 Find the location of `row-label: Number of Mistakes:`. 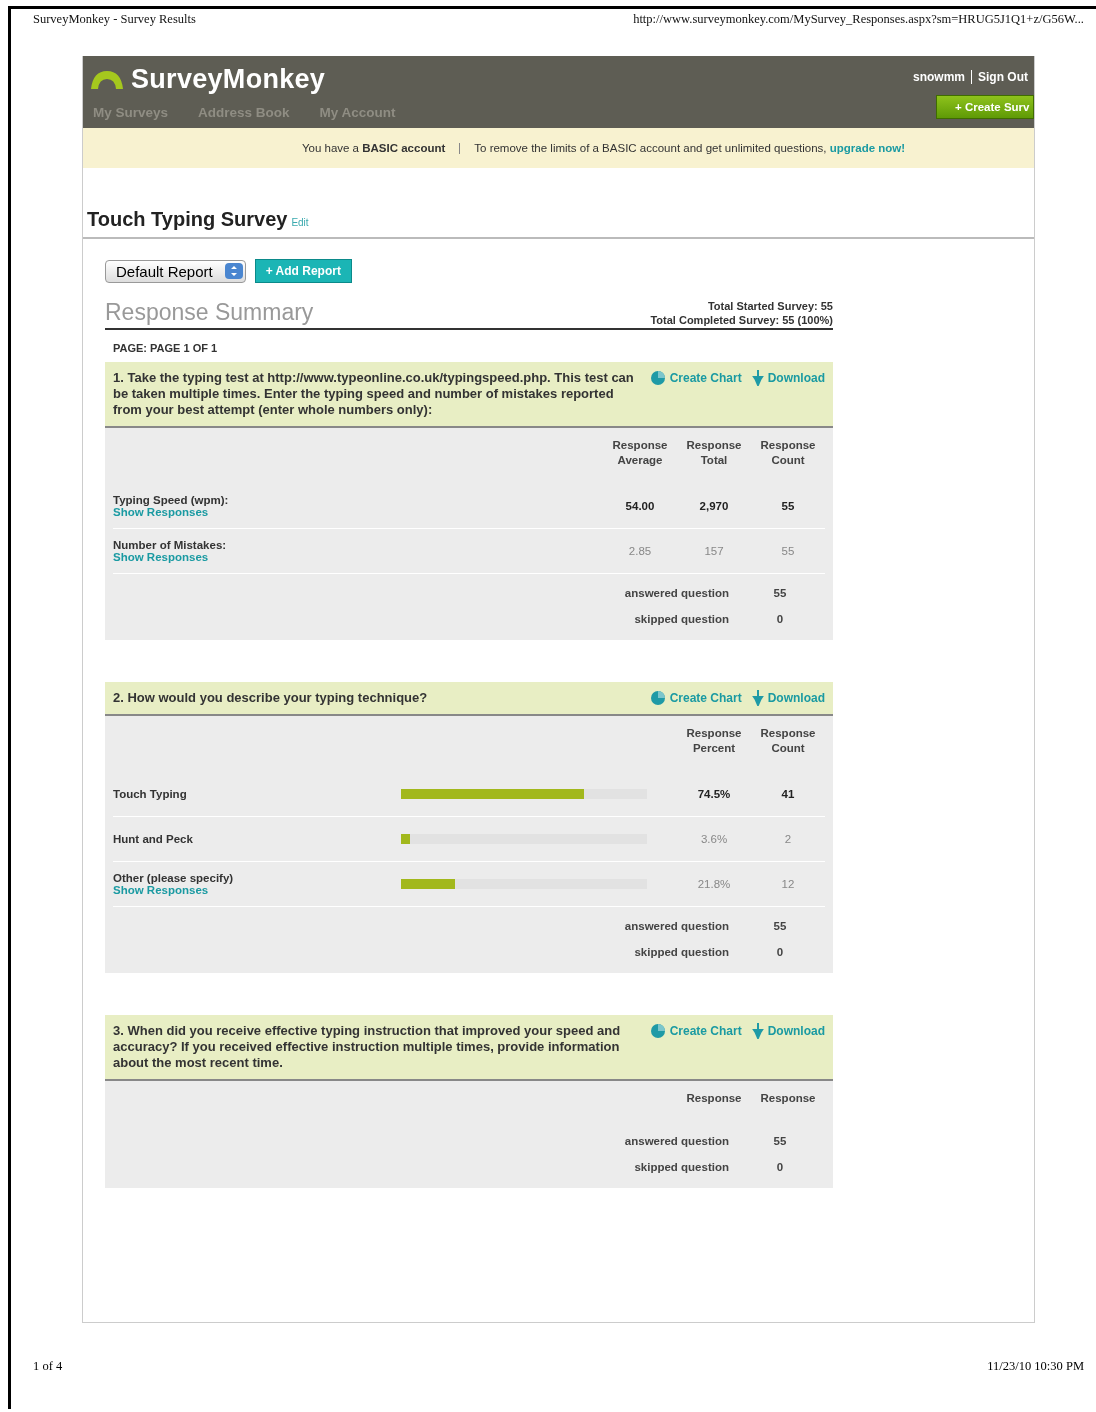

row-label: Number of Mistakes: is located at coordinates (170, 545).